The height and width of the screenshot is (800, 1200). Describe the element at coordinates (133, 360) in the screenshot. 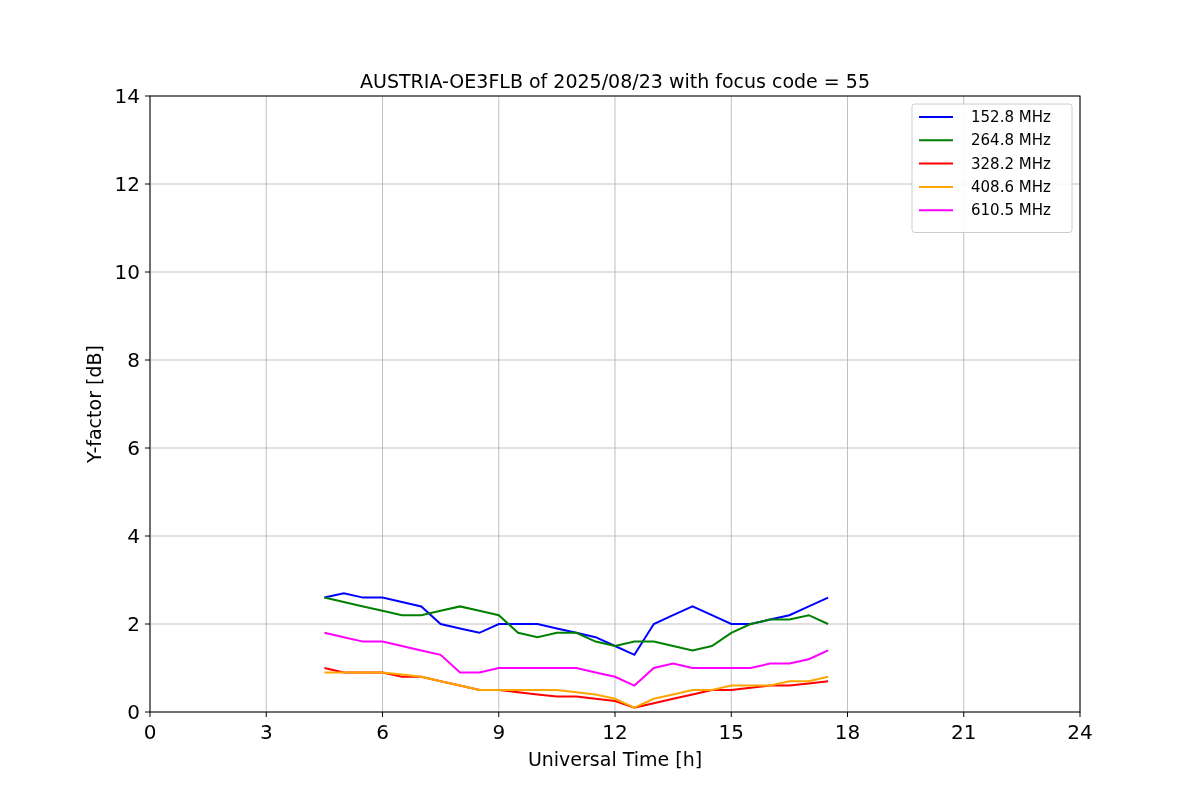

I see `tick-label: 8` at that location.